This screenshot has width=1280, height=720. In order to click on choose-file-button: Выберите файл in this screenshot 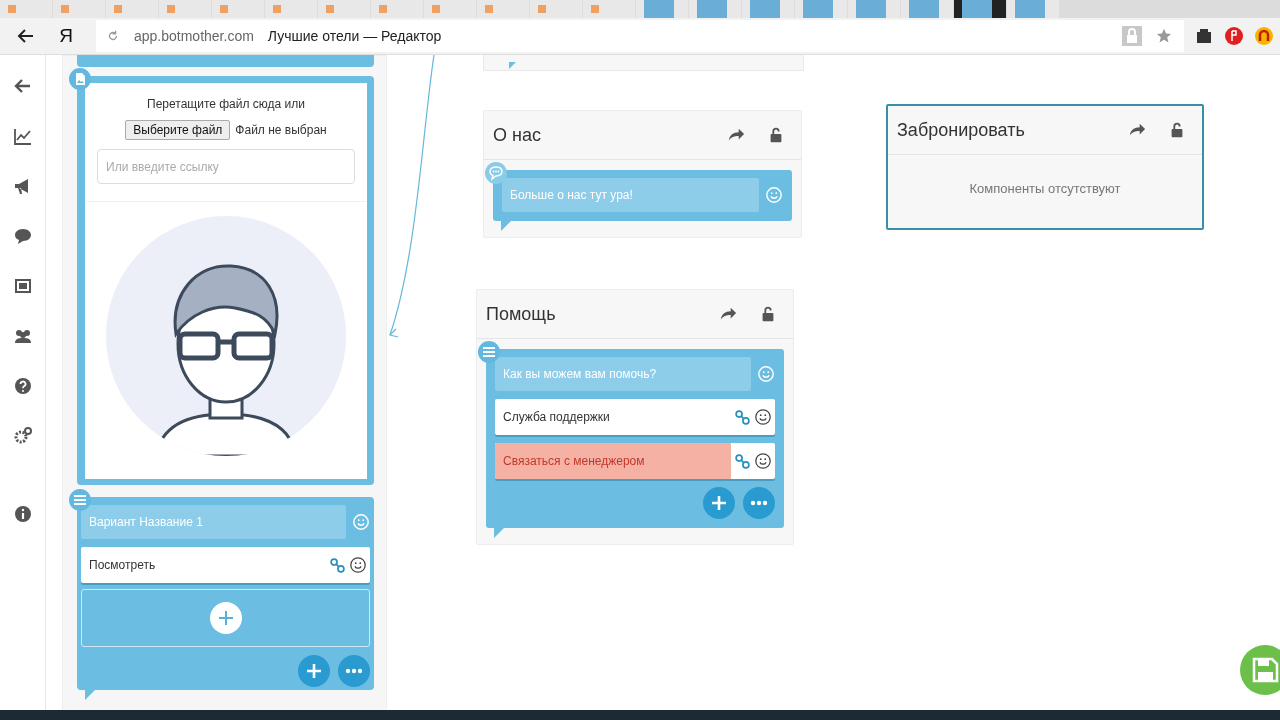, I will do `click(178, 130)`.